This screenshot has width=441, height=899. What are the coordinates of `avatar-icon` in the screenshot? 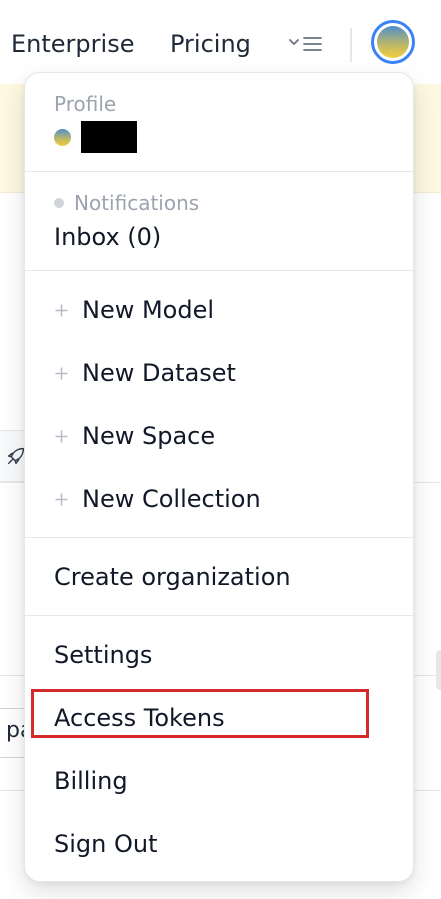 It's located at (393, 42).